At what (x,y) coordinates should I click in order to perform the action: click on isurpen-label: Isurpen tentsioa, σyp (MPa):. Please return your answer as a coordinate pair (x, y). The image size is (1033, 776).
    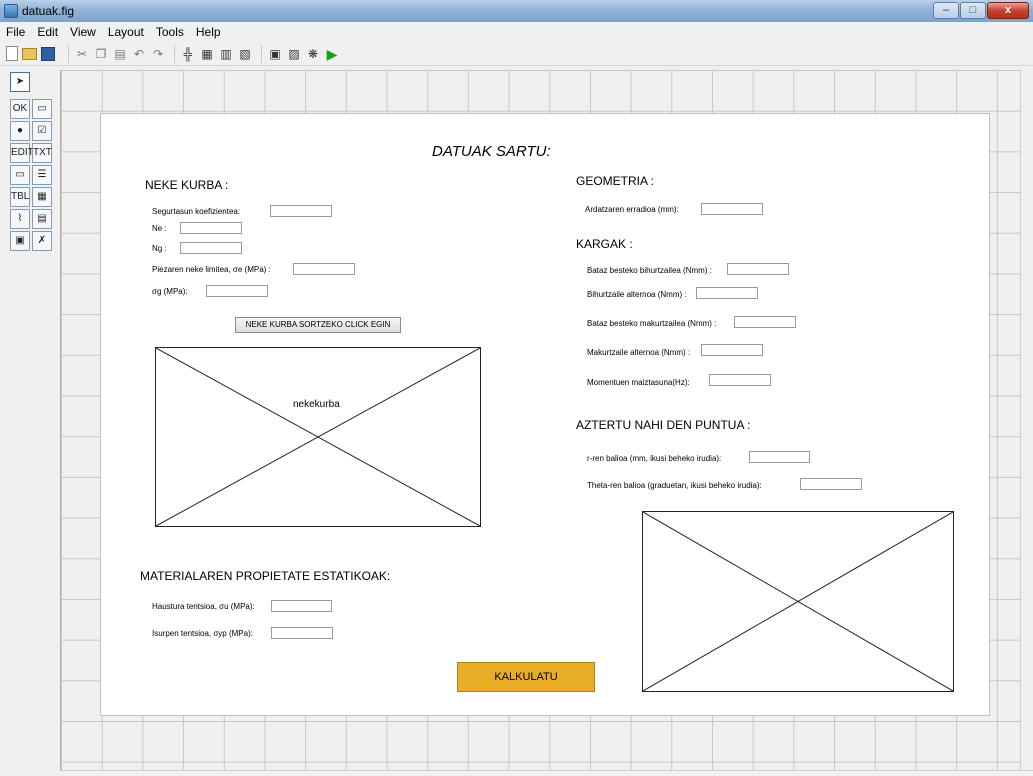
    Looking at the image, I should click on (202, 633).